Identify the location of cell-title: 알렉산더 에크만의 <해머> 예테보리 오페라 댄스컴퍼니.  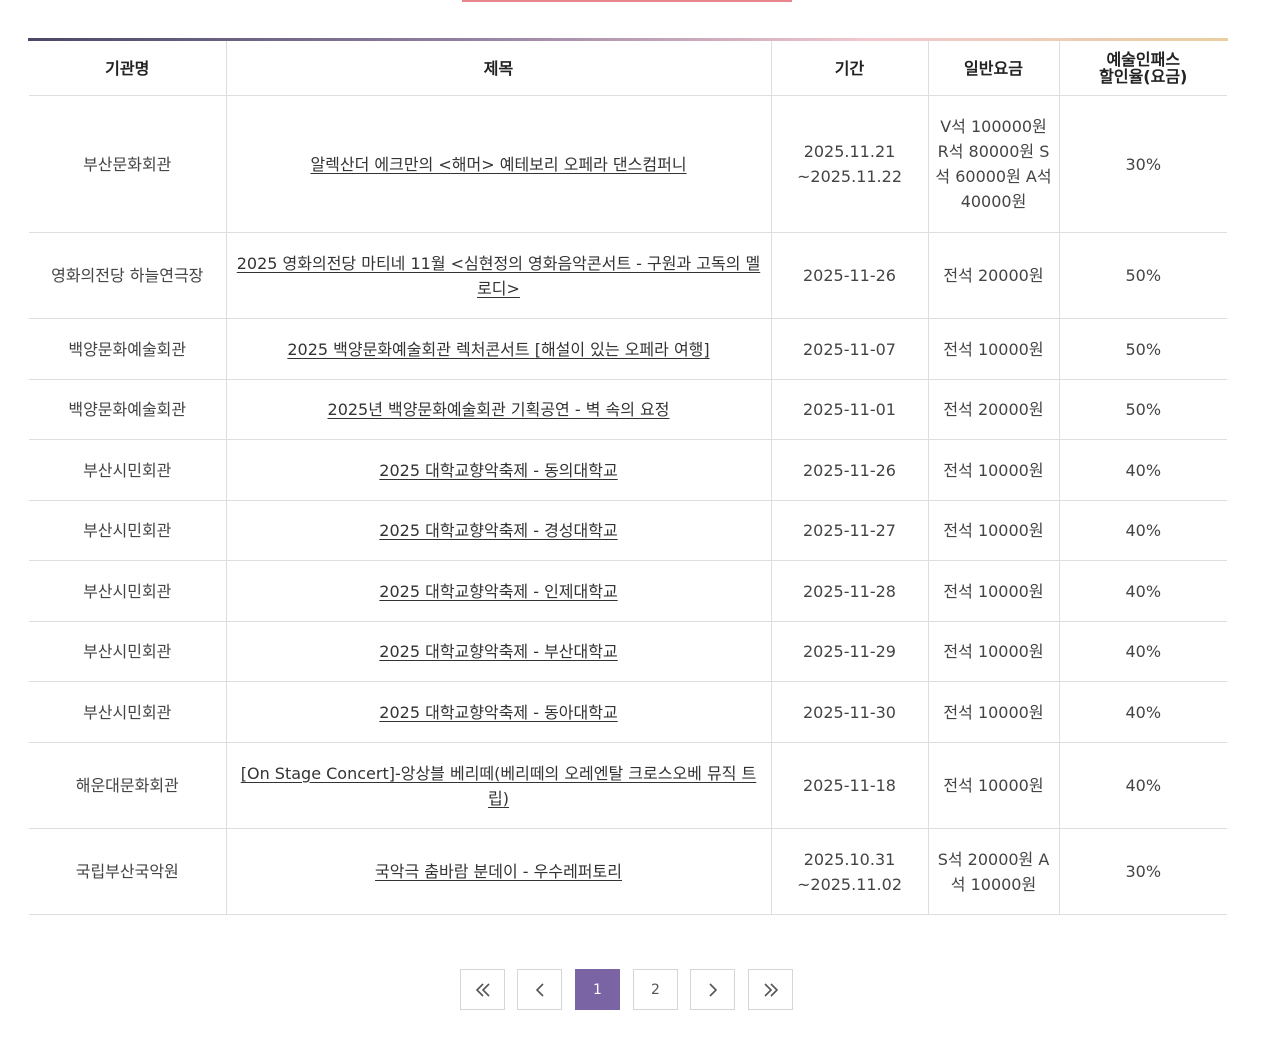
(499, 164).